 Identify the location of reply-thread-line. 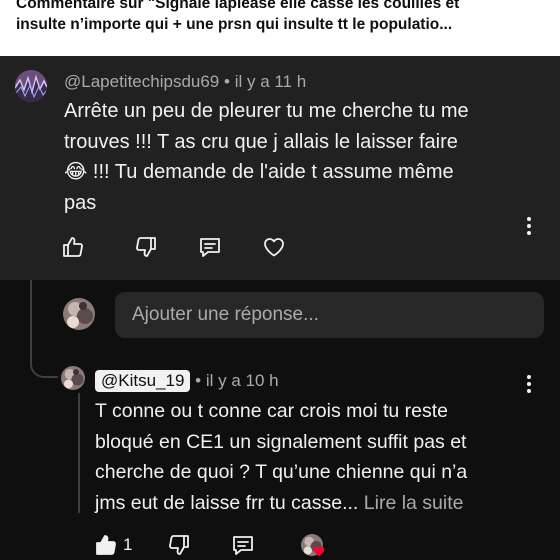
(79, 453).